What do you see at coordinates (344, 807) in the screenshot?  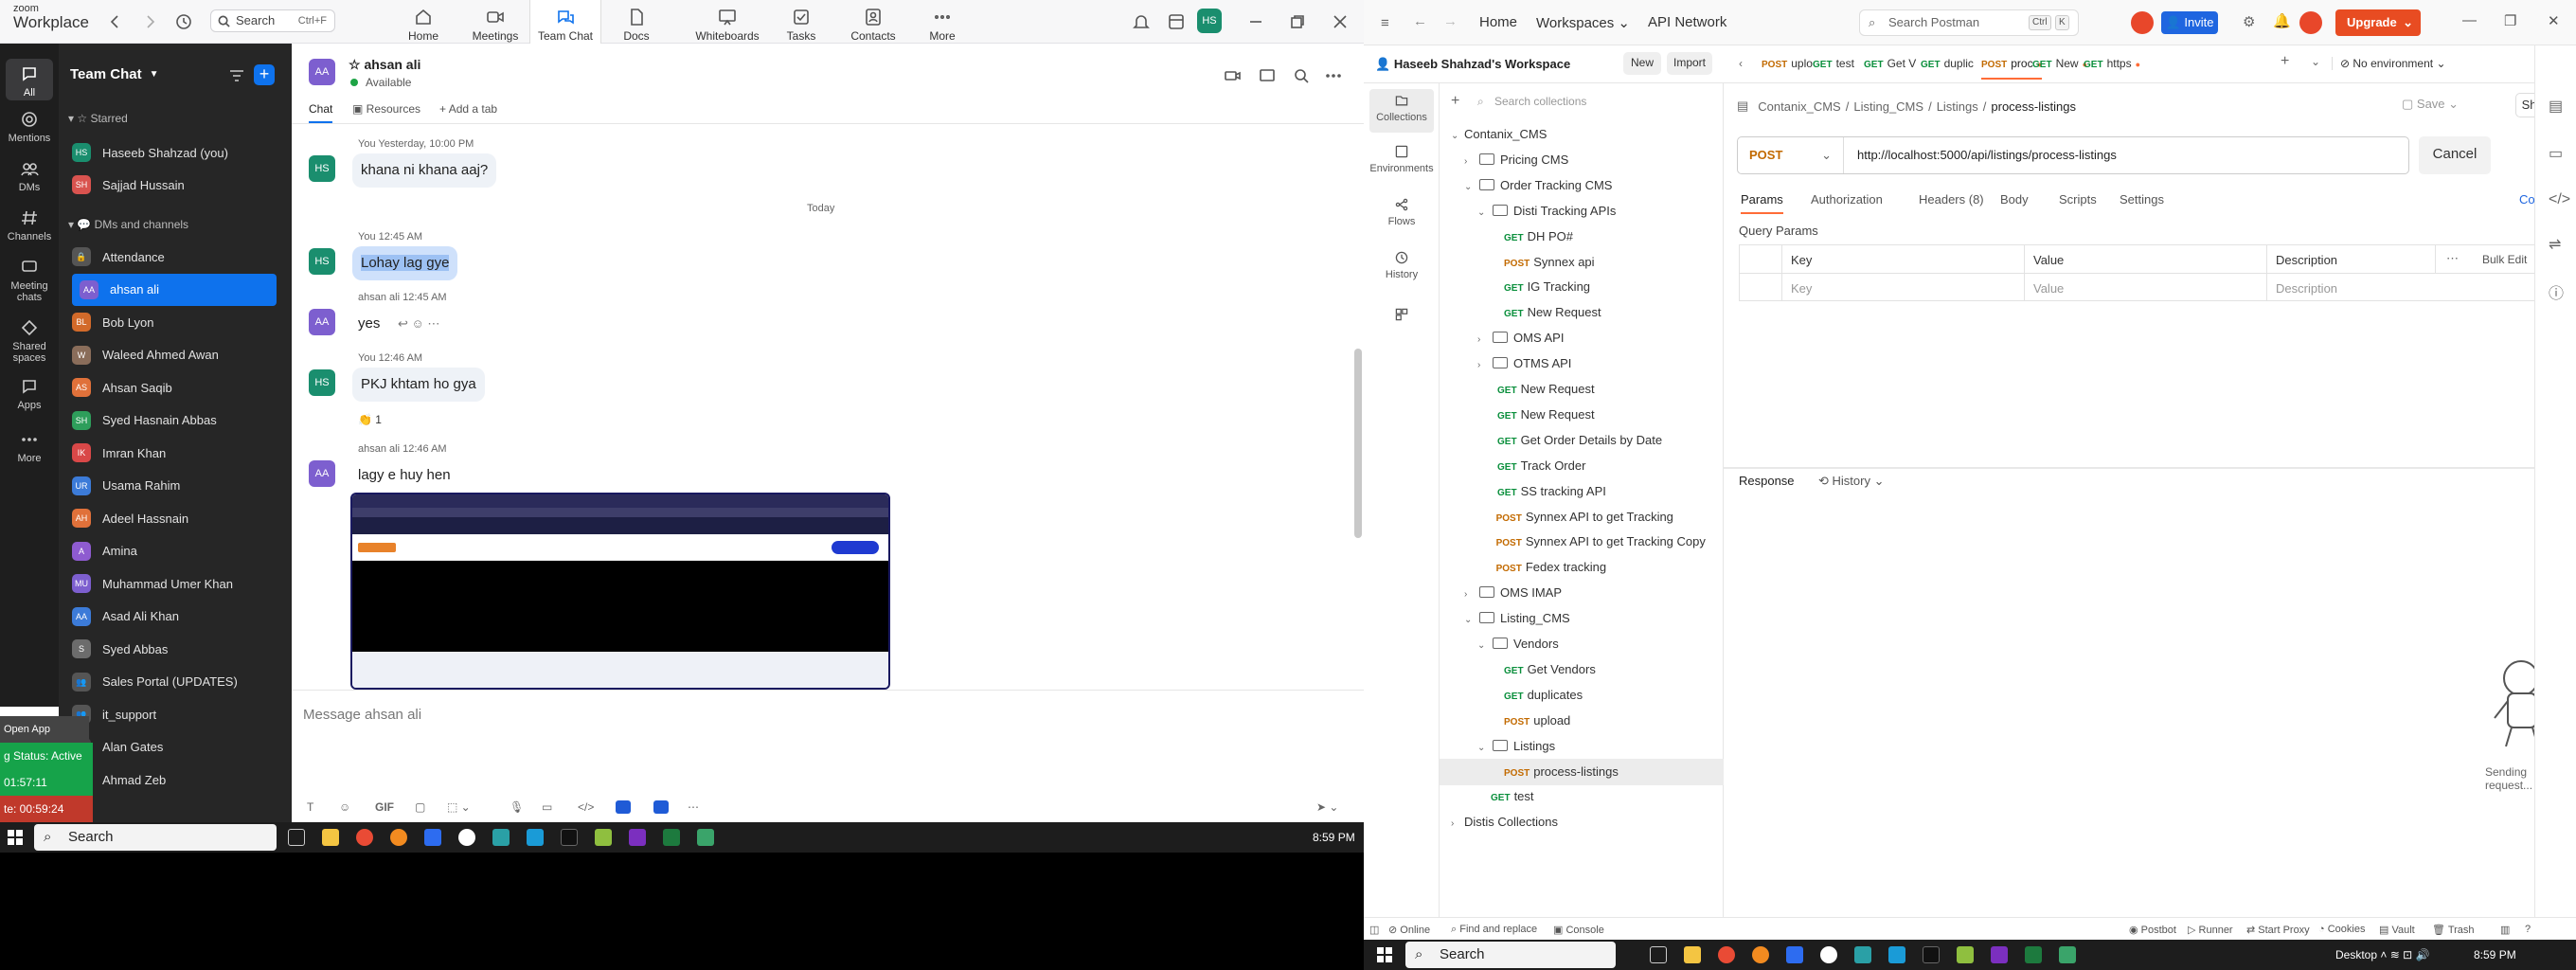 I see `emoji-icon: ☺` at bounding box center [344, 807].